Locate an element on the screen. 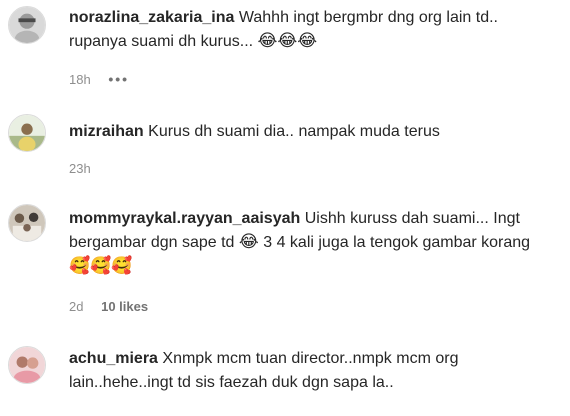  comment-text: Kurus dh suami dia.. nampak muda terus is located at coordinates (294, 131).